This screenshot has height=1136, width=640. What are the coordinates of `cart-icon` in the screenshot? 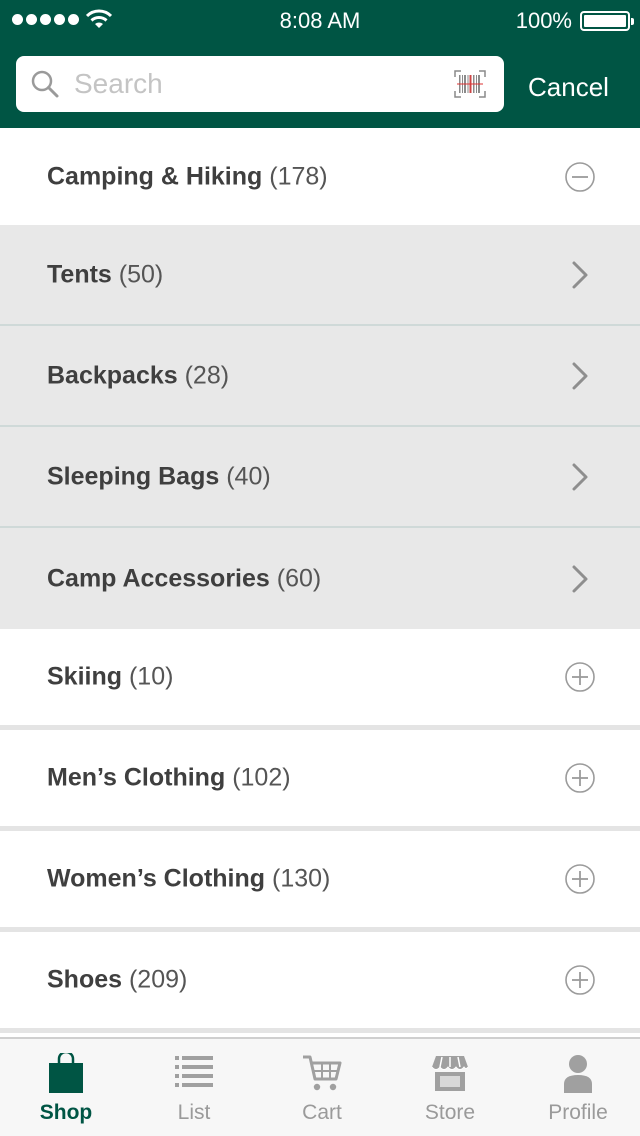 It's located at (322, 1073).